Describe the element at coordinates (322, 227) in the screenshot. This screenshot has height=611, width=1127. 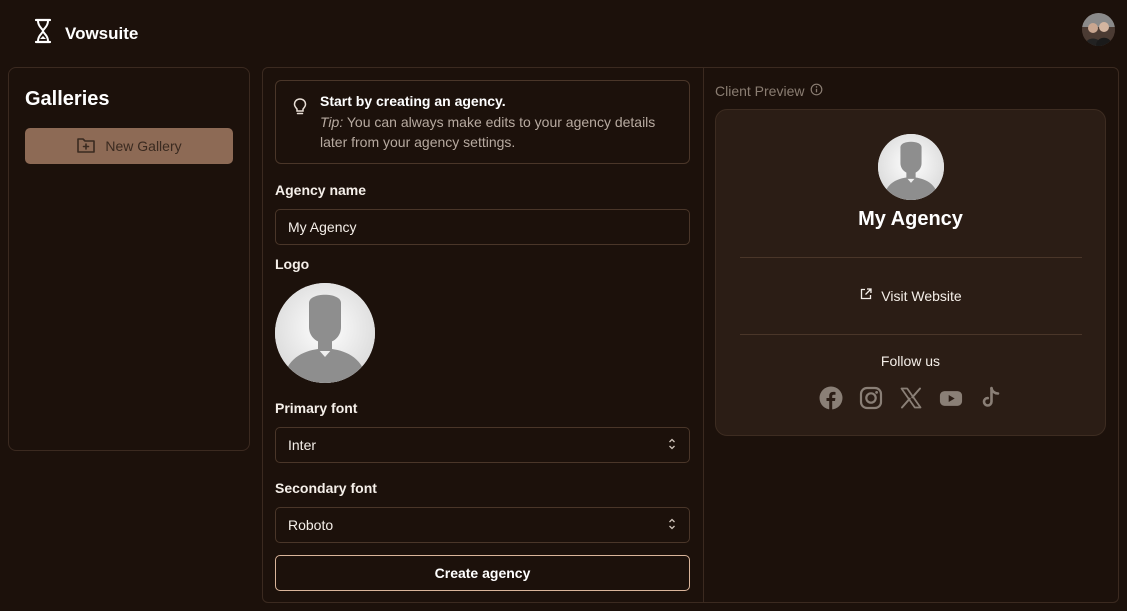
I see `agency-name-value: My Agency` at that location.